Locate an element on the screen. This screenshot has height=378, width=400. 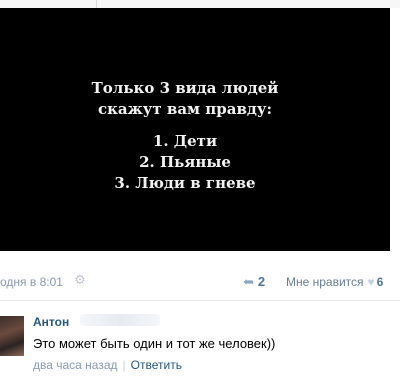
post-meta-row: одня в 8:01 ⚙ ➦ 2 Мне нравится ♥ 6 is located at coordinates (200, 282).